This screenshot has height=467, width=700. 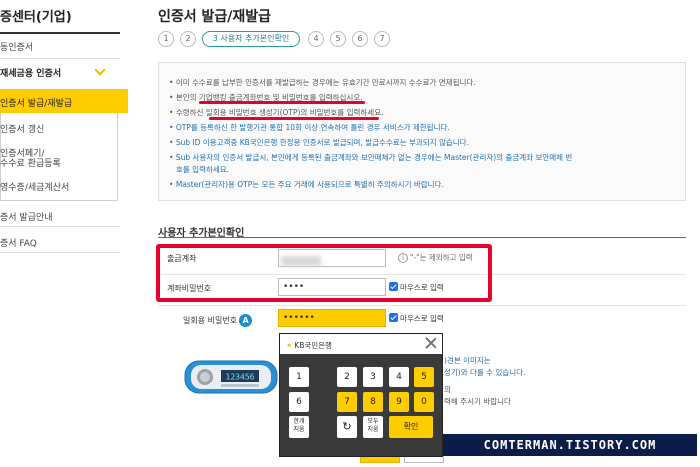 What do you see at coordinates (240, 377) in the screenshot?
I see `otp-device-display: 123456` at bounding box center [240, 377].